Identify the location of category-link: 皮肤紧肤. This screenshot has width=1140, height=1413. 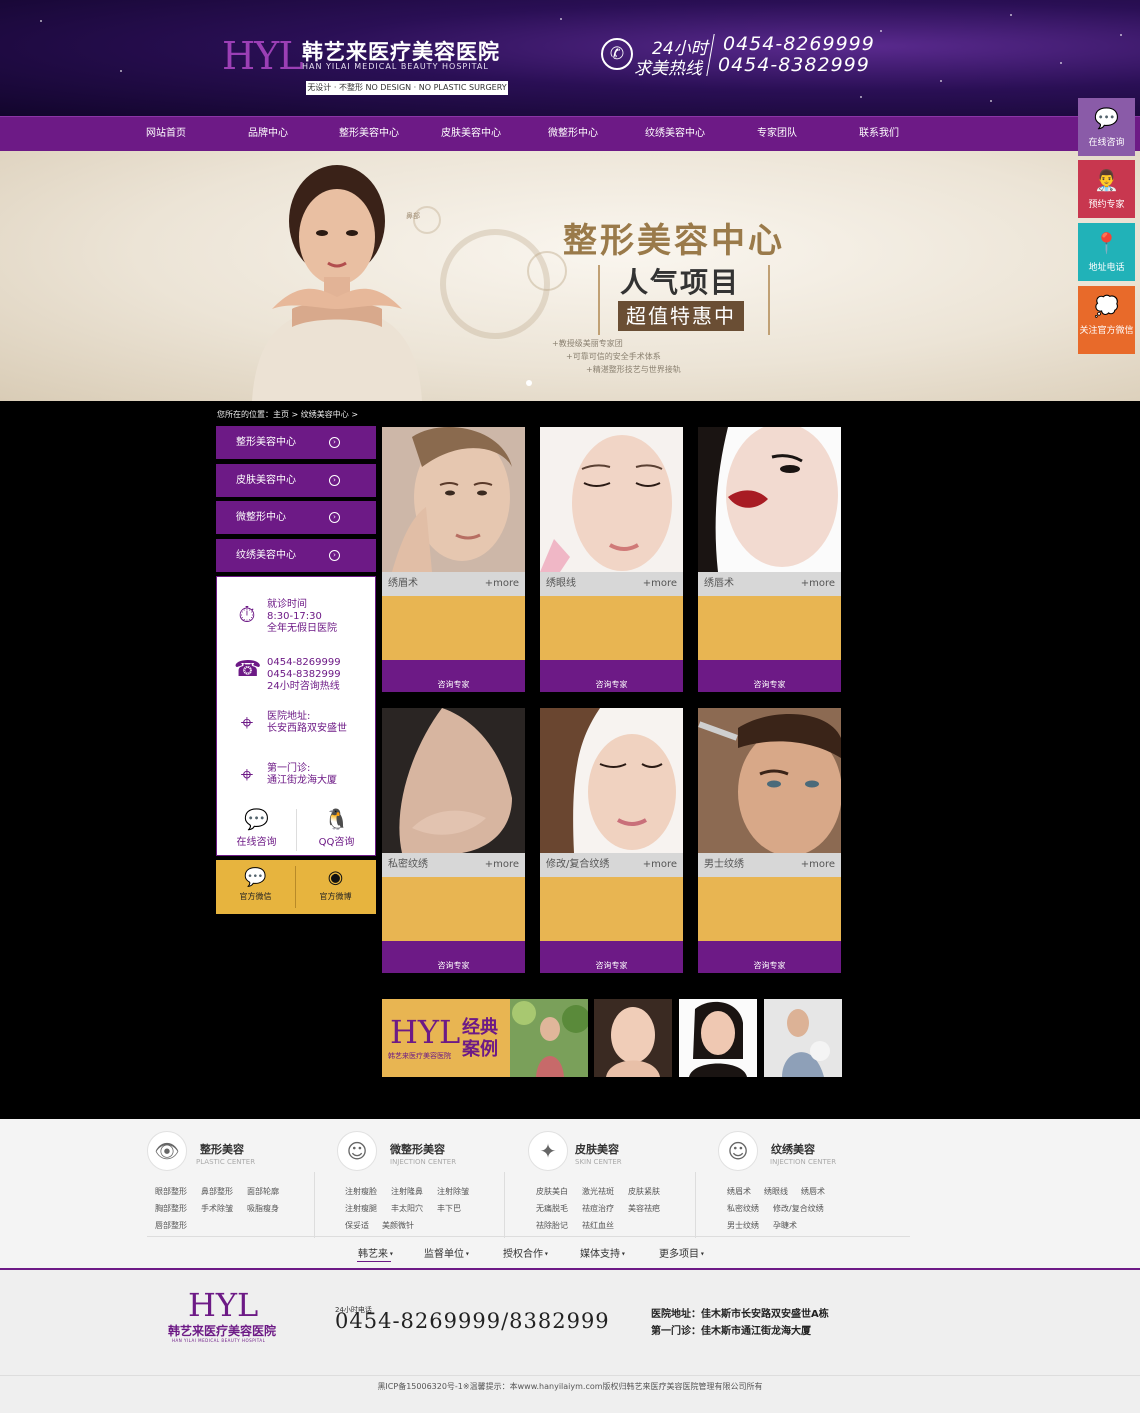
(644, 1191).